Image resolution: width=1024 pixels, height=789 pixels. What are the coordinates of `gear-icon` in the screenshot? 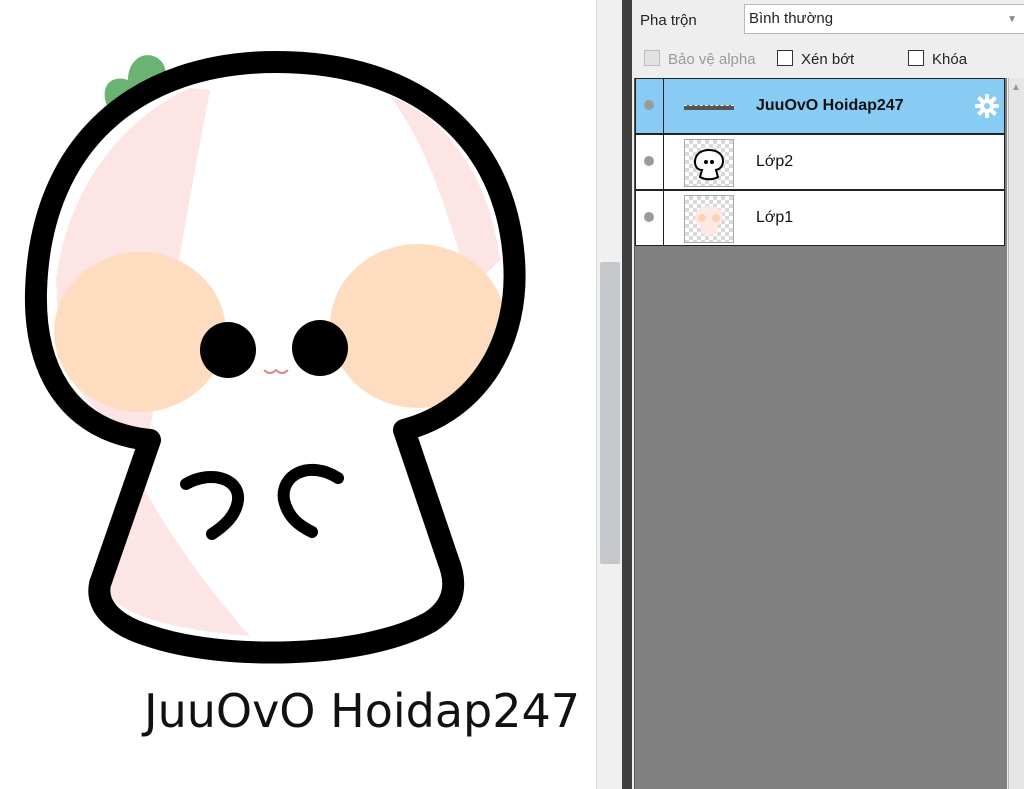 It's located at (987, 106).